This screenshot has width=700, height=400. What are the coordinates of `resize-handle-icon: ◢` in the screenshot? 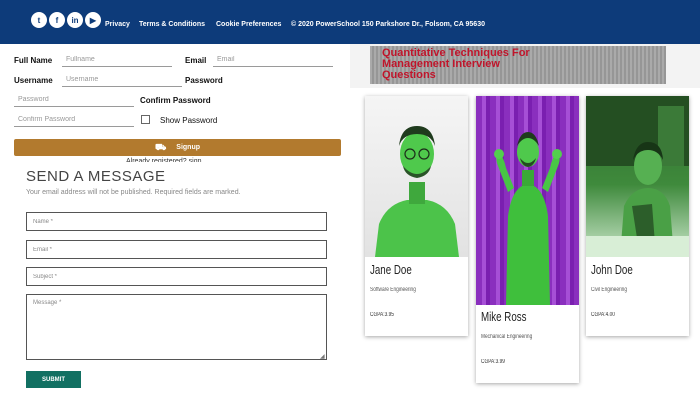 It's located at (322, 356).